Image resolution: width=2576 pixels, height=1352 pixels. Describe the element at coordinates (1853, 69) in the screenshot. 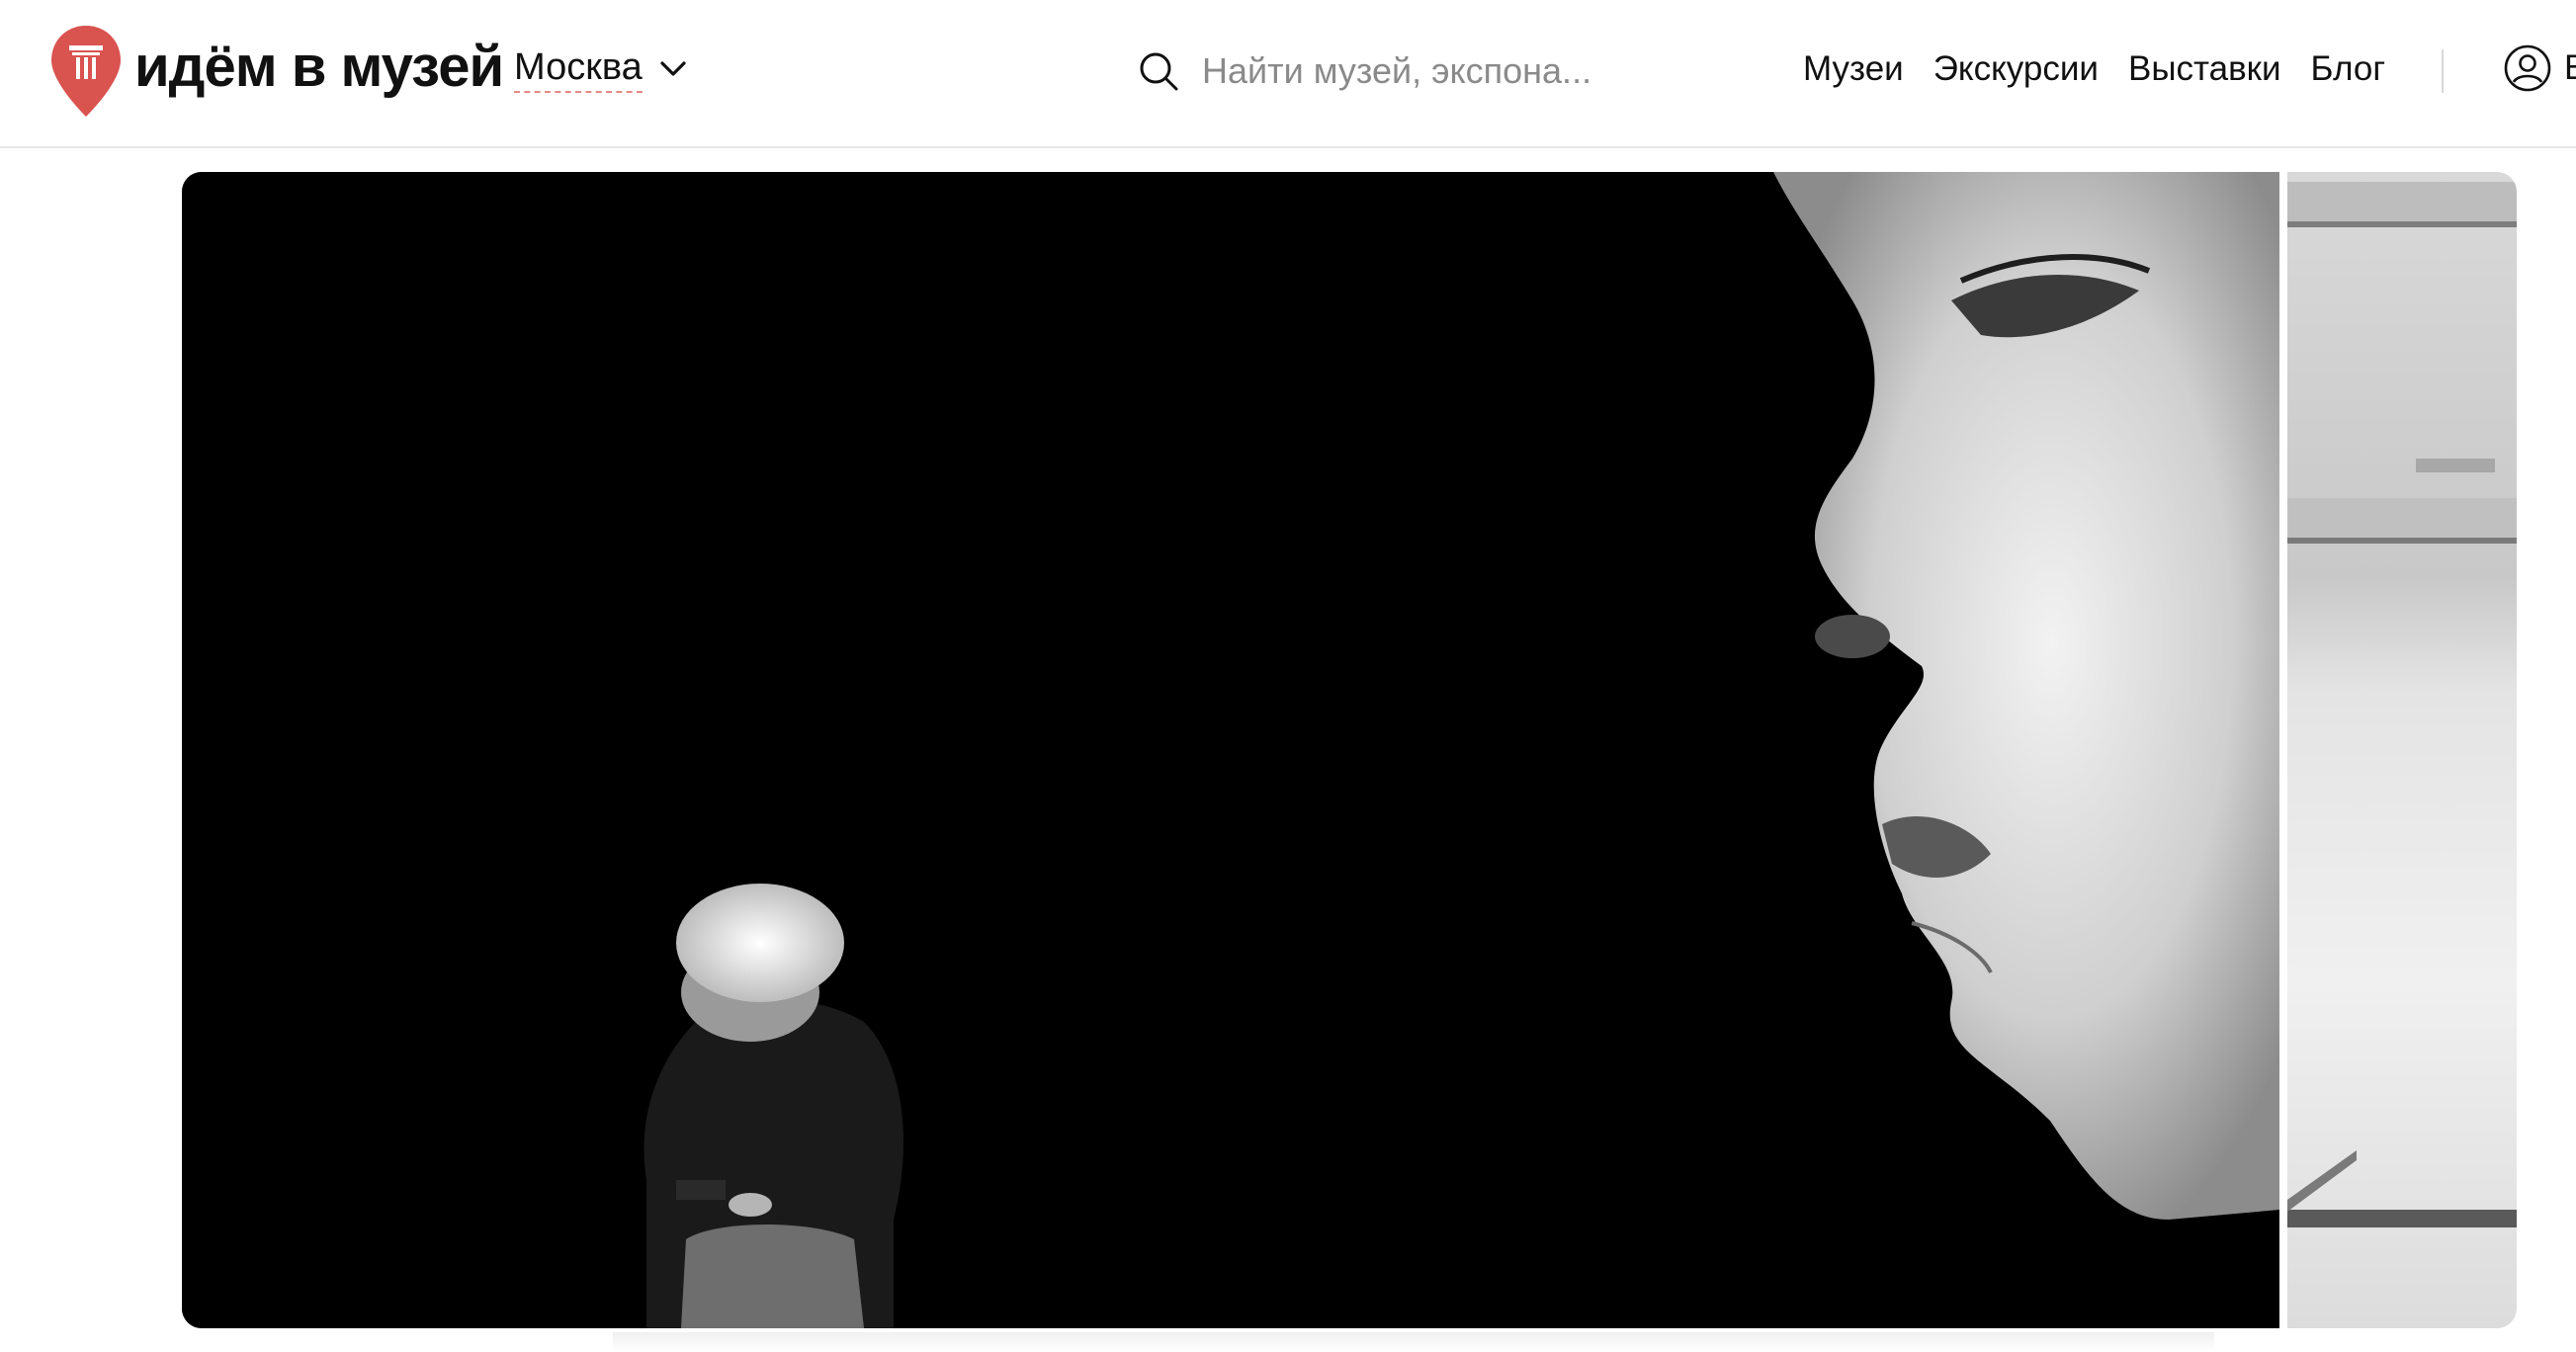

I see `nav-museums: Музеи` at that location.